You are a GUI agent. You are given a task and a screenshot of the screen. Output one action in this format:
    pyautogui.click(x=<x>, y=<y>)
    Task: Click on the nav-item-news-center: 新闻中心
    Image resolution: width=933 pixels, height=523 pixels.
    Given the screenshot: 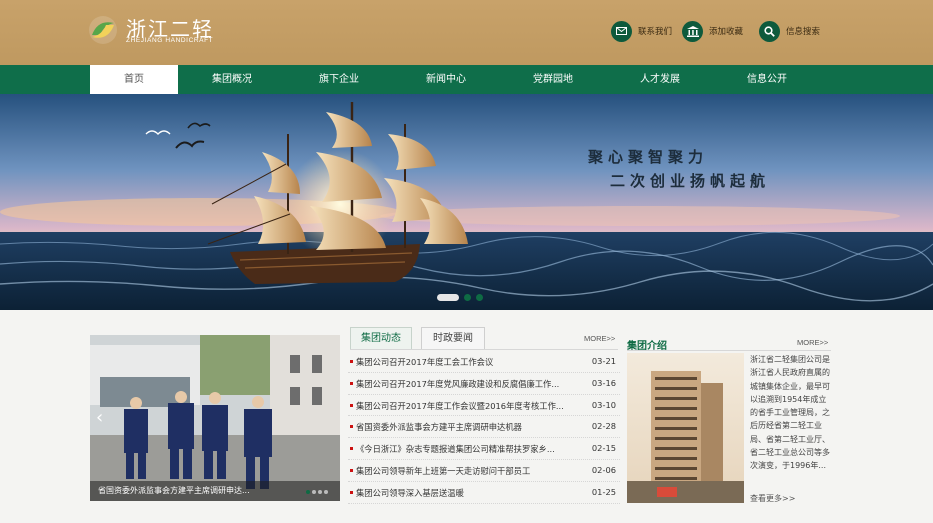 What is the action you would take?
    pyautogui.click(x=446, y=79)
    